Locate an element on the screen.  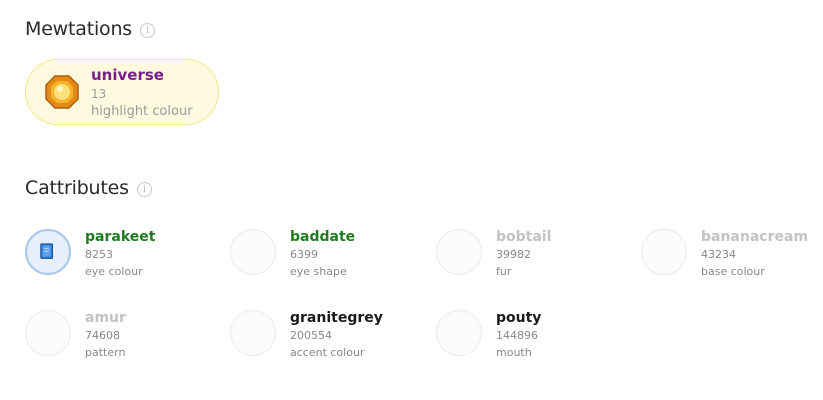
cattribute-count: 6399 is located at coordinates (304, 254).